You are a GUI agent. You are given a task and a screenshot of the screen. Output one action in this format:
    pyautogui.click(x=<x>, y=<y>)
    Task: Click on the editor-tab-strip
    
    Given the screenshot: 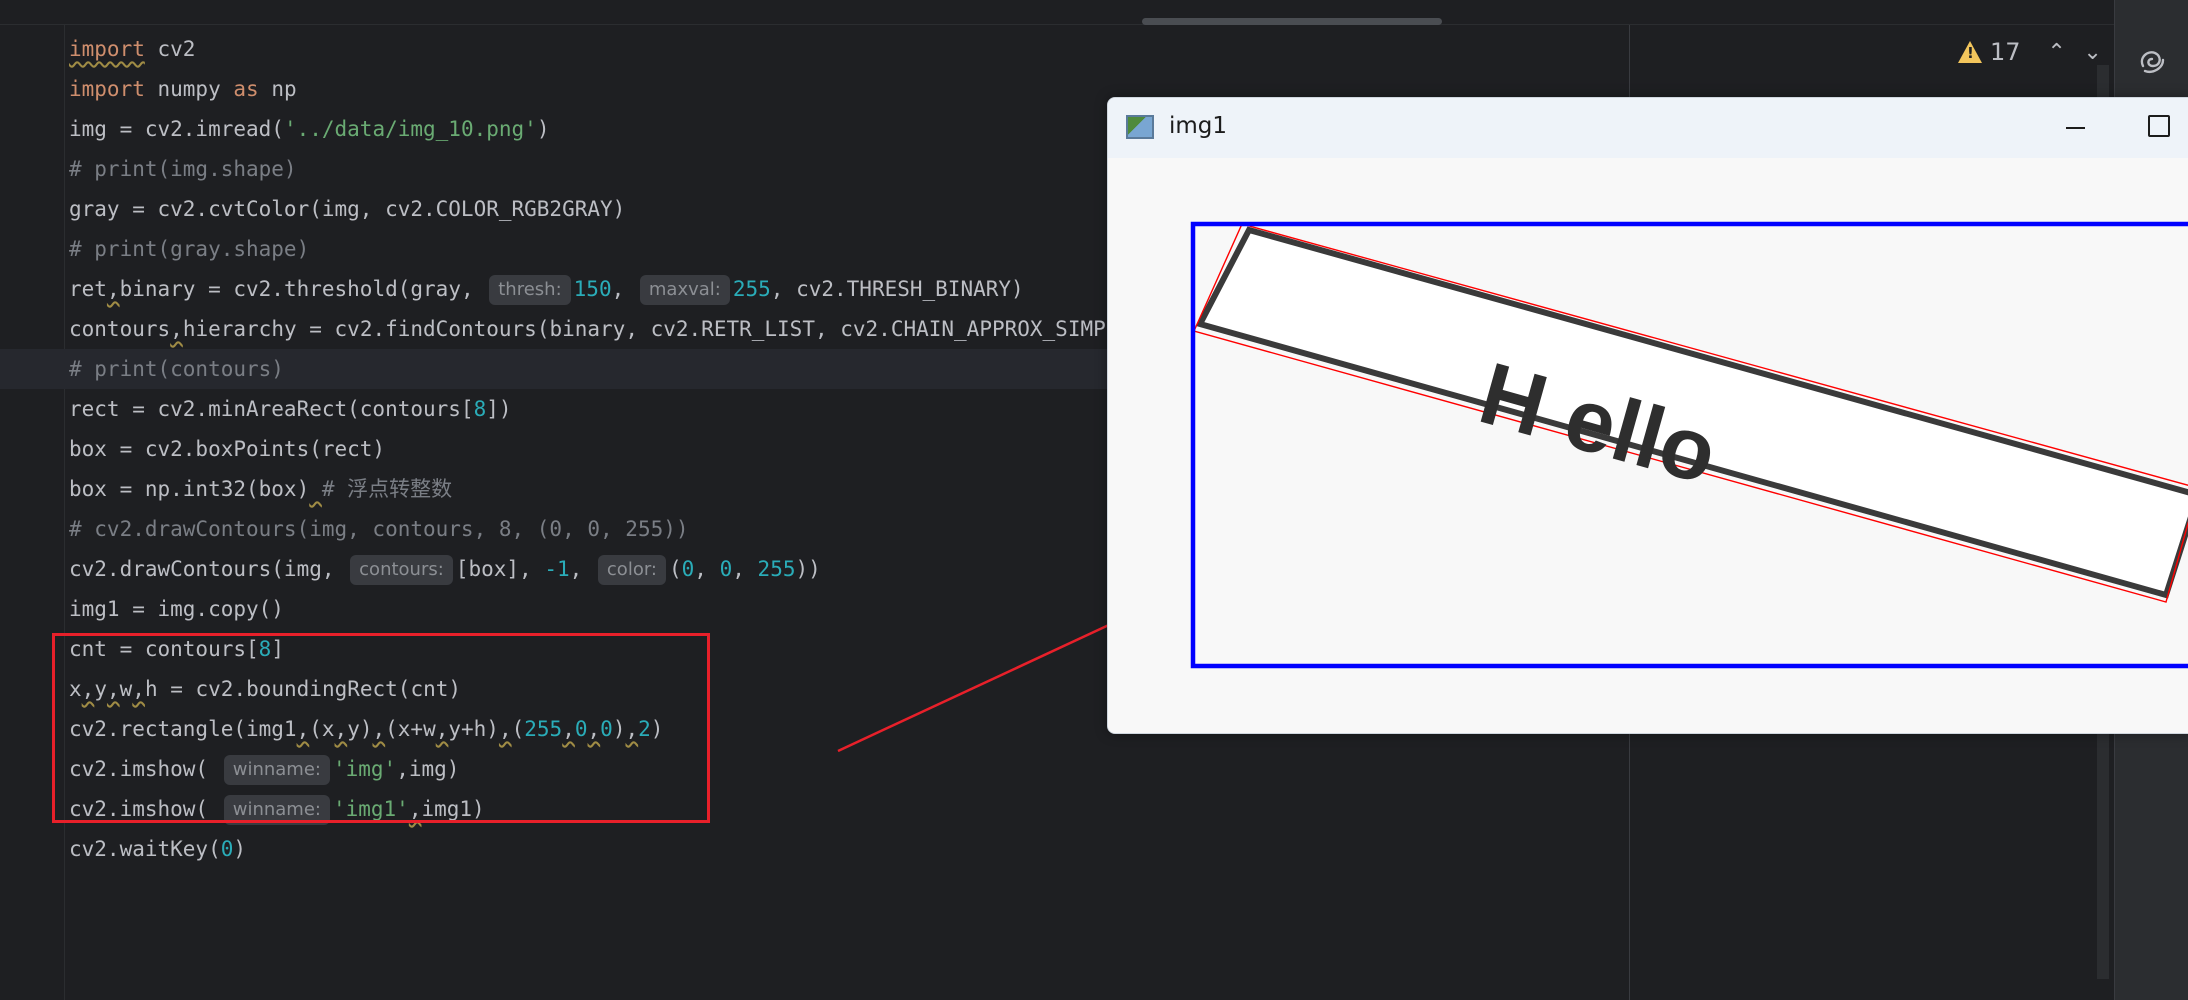 What is the action you would take?
    pyautogui.click(x=1057, y=12)
    